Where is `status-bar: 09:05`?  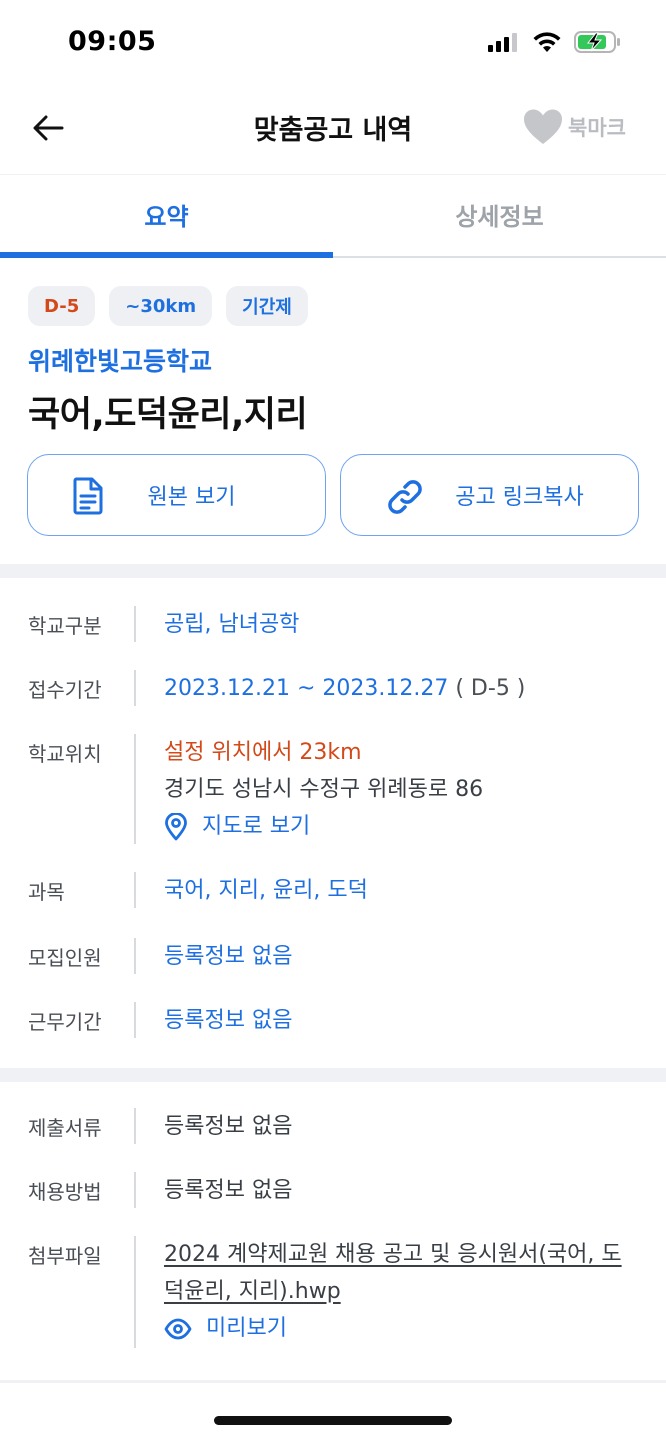 status-bar: 09:05 is located at coordinates (333, 44).